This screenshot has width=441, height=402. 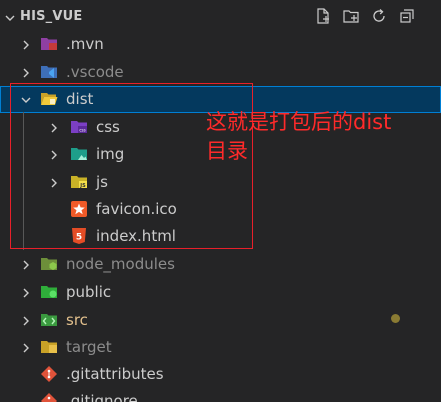 What do you see at coordinates (220, 72) in the screenshot?
I see `tree-item-vscode: .vscode` at bounding box center [220, 72].